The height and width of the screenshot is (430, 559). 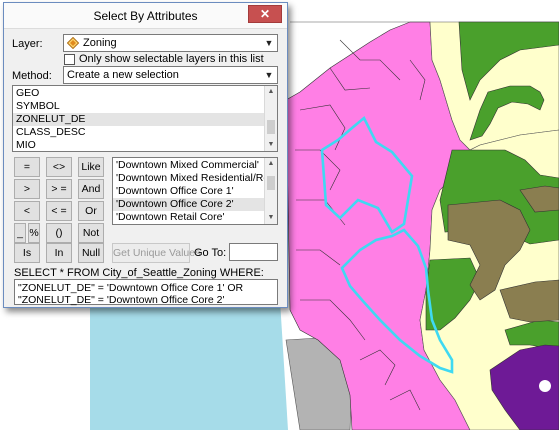 I want to click on layer-label: Layer:, so click(x=27, y=44).